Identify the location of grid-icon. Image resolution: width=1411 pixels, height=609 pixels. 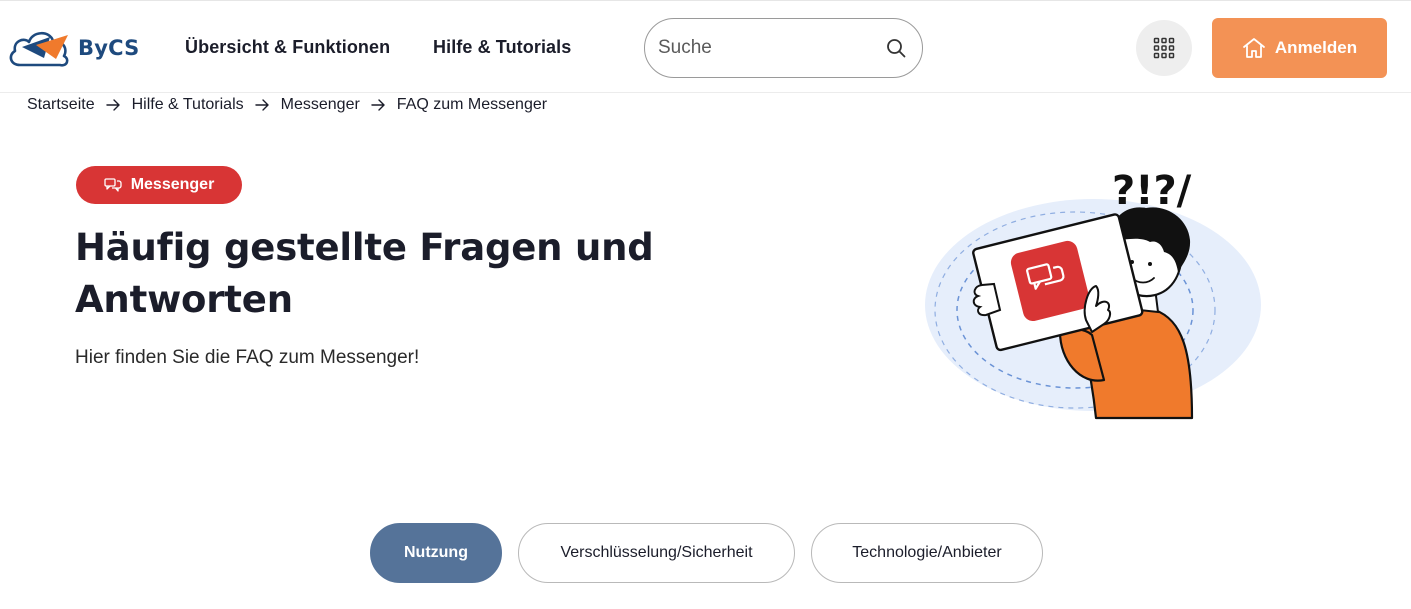
(1164, 48).